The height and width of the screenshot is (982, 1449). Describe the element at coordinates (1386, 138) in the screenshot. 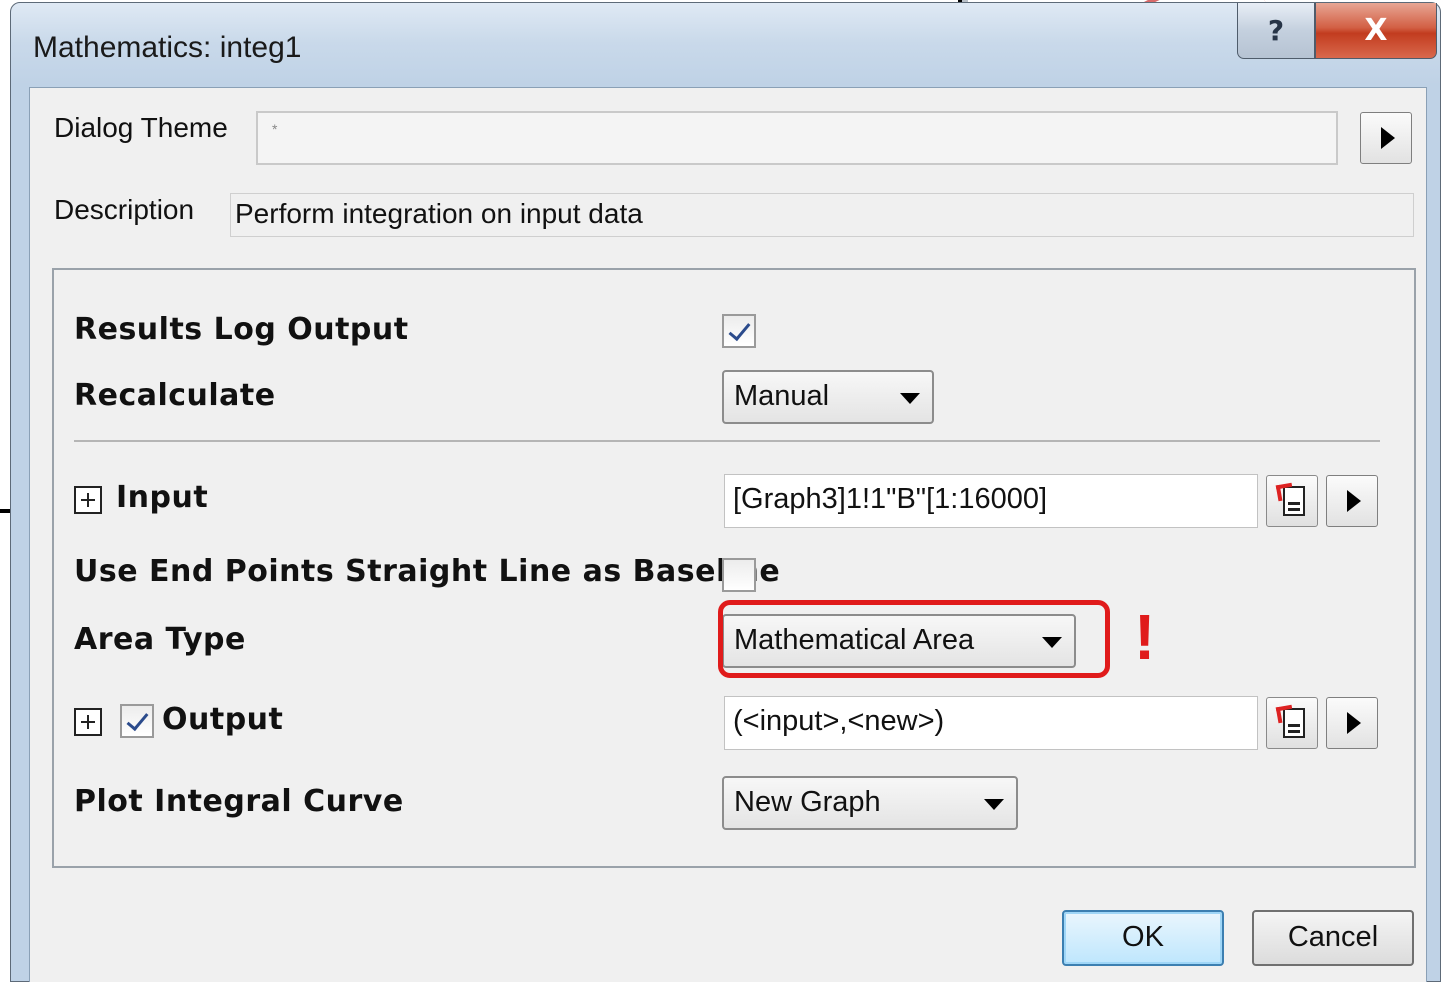

I see `dialog-theme-menu-button` at that location.